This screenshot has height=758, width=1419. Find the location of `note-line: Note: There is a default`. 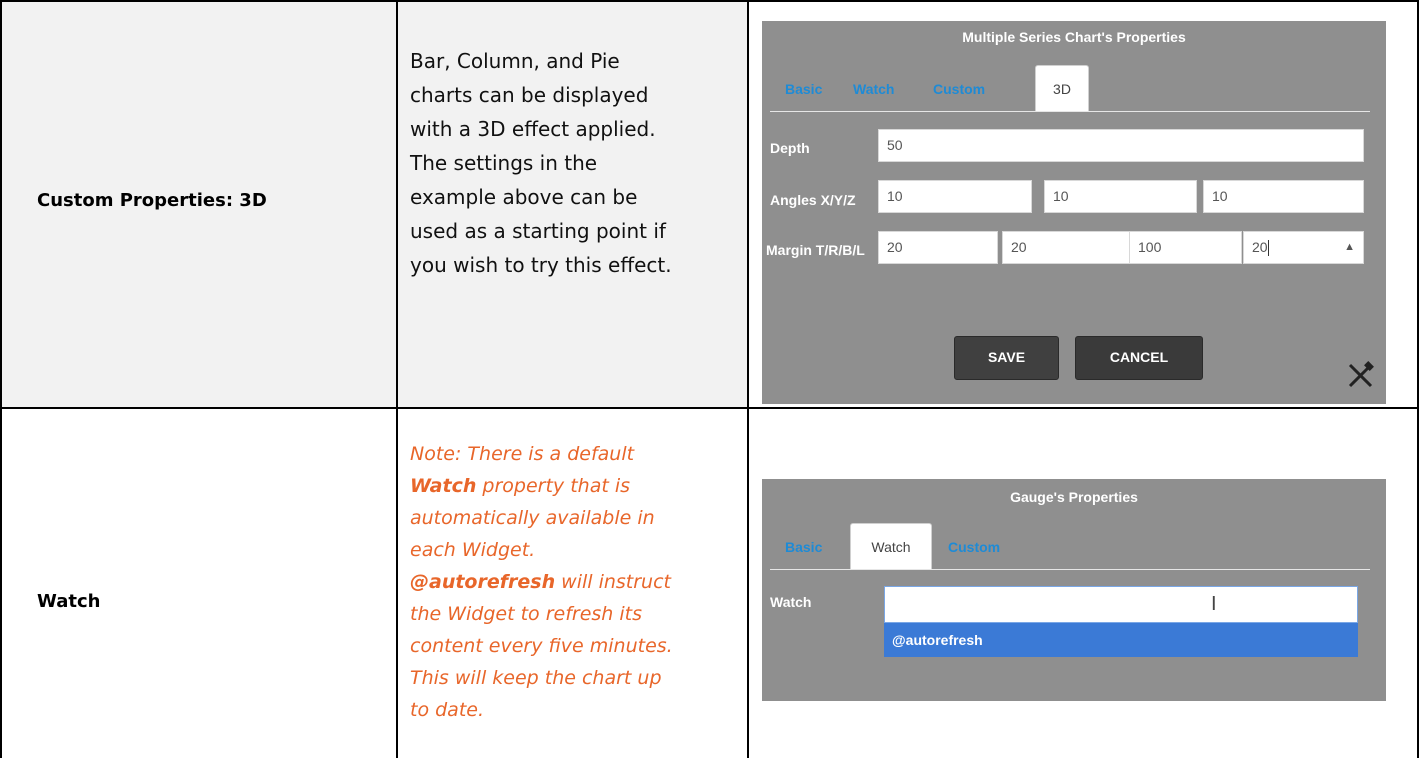

note-line: Note: There is a default is located at coordinates (522, 454).